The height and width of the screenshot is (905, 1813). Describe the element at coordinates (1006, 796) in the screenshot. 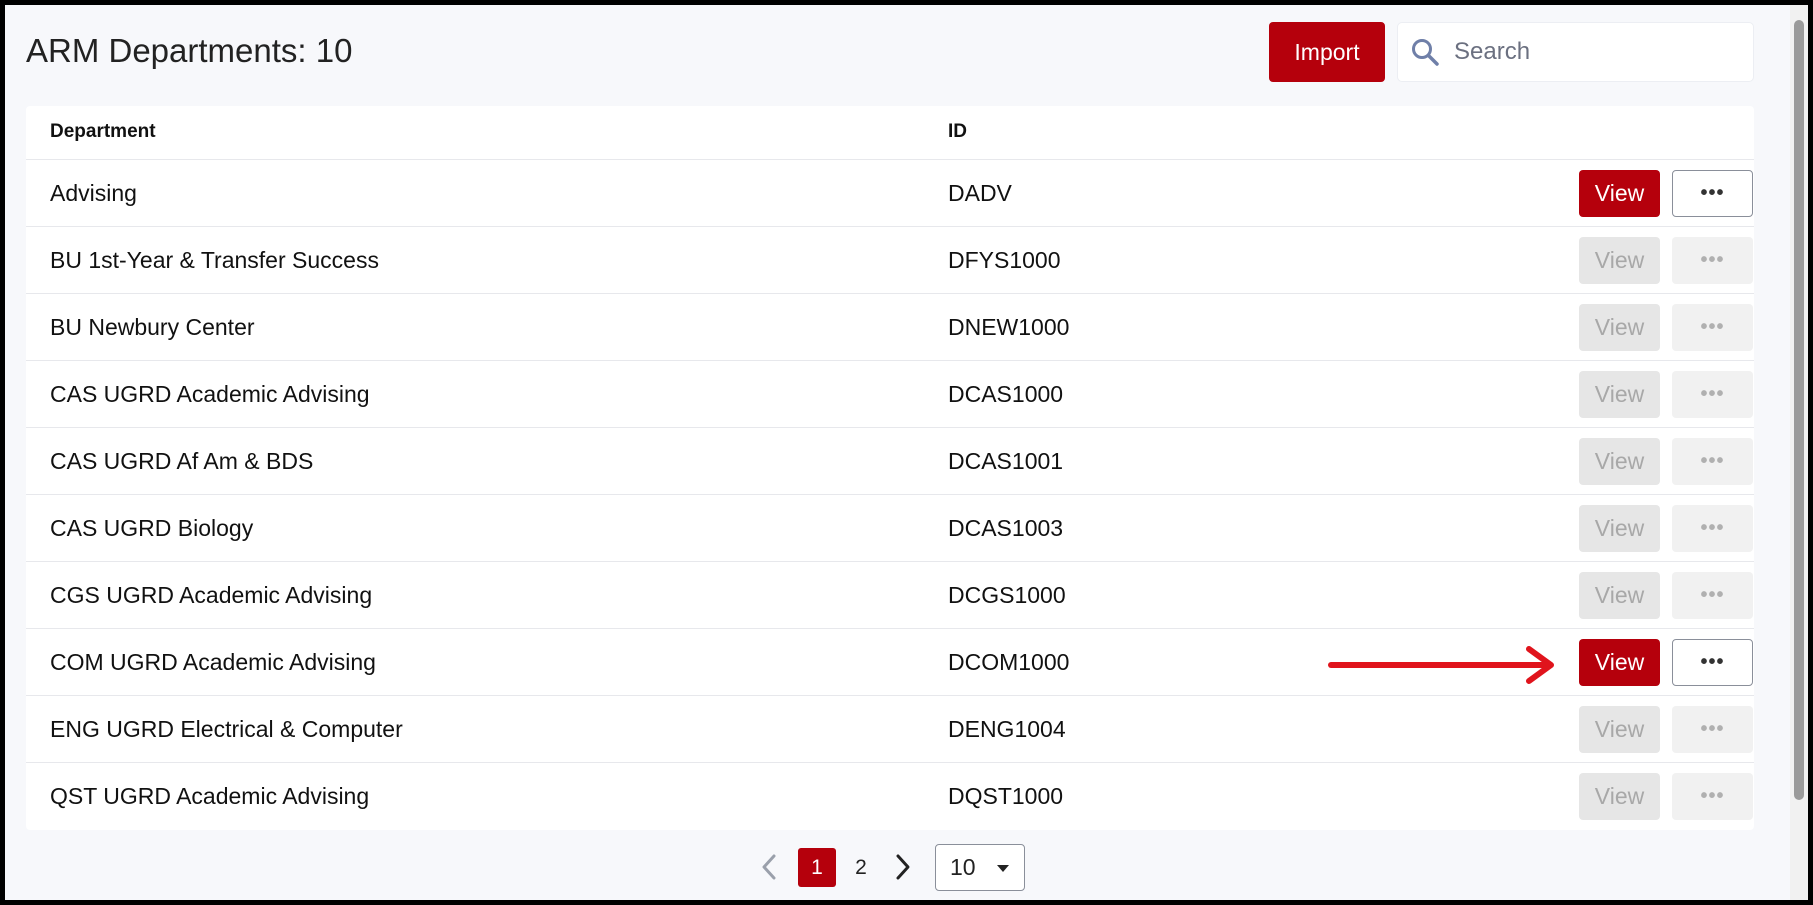

I see `department-id: DQST1000` at that location.